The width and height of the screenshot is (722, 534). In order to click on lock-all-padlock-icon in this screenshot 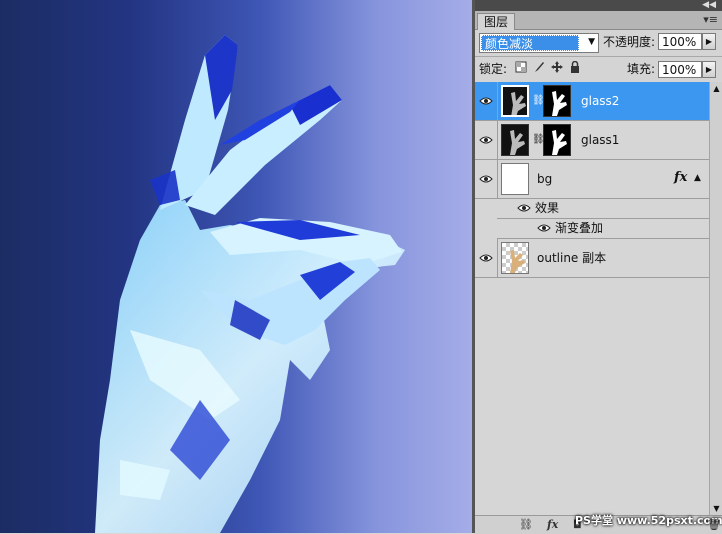, I will do `click(575, 67)`.